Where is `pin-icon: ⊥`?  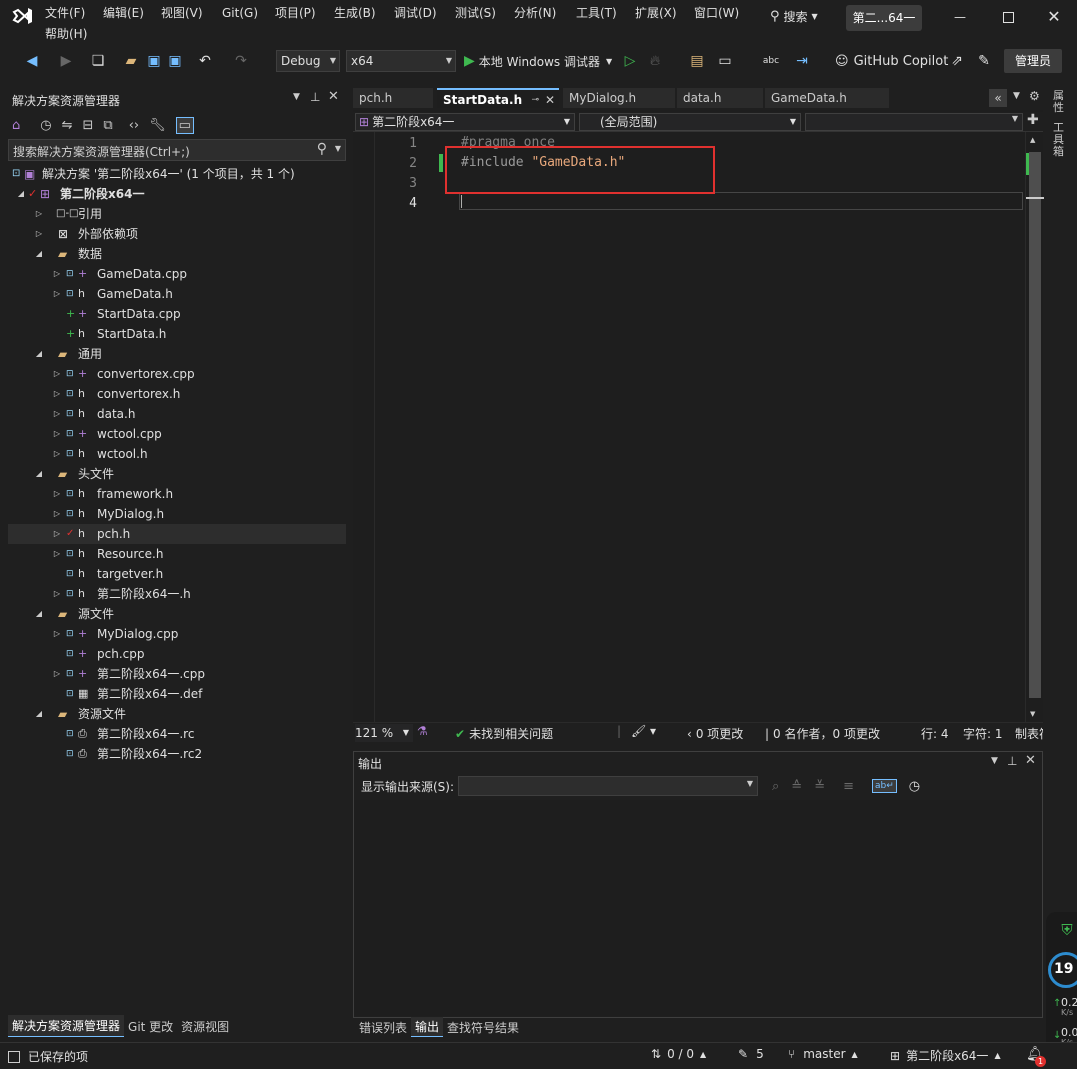
pin-icon: ⊥ is located at coordinates (1012, 761).